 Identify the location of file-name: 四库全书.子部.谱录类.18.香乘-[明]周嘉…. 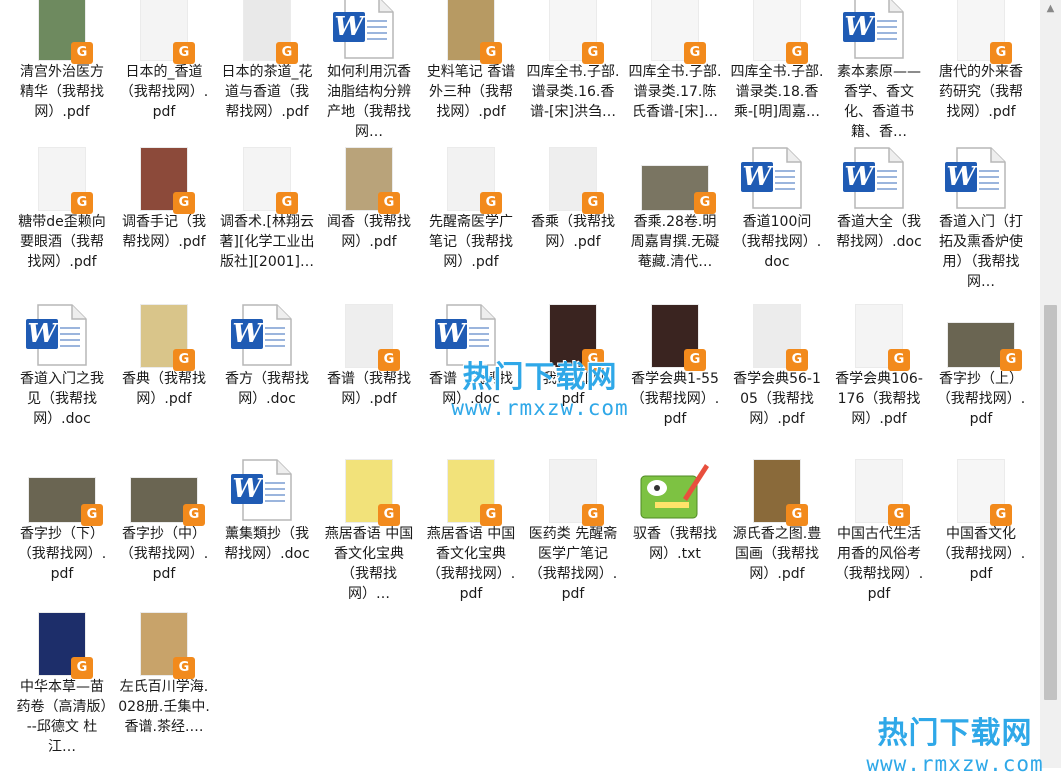
(777, 92).